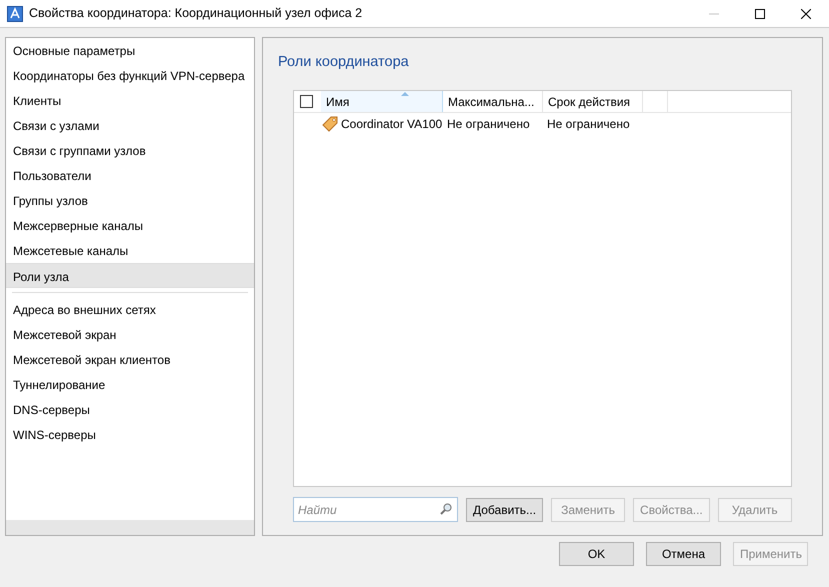  Describe the element at coordinates (130, 384) in the screenshot. I see `sidebar-item: Туннелирование` at that location.